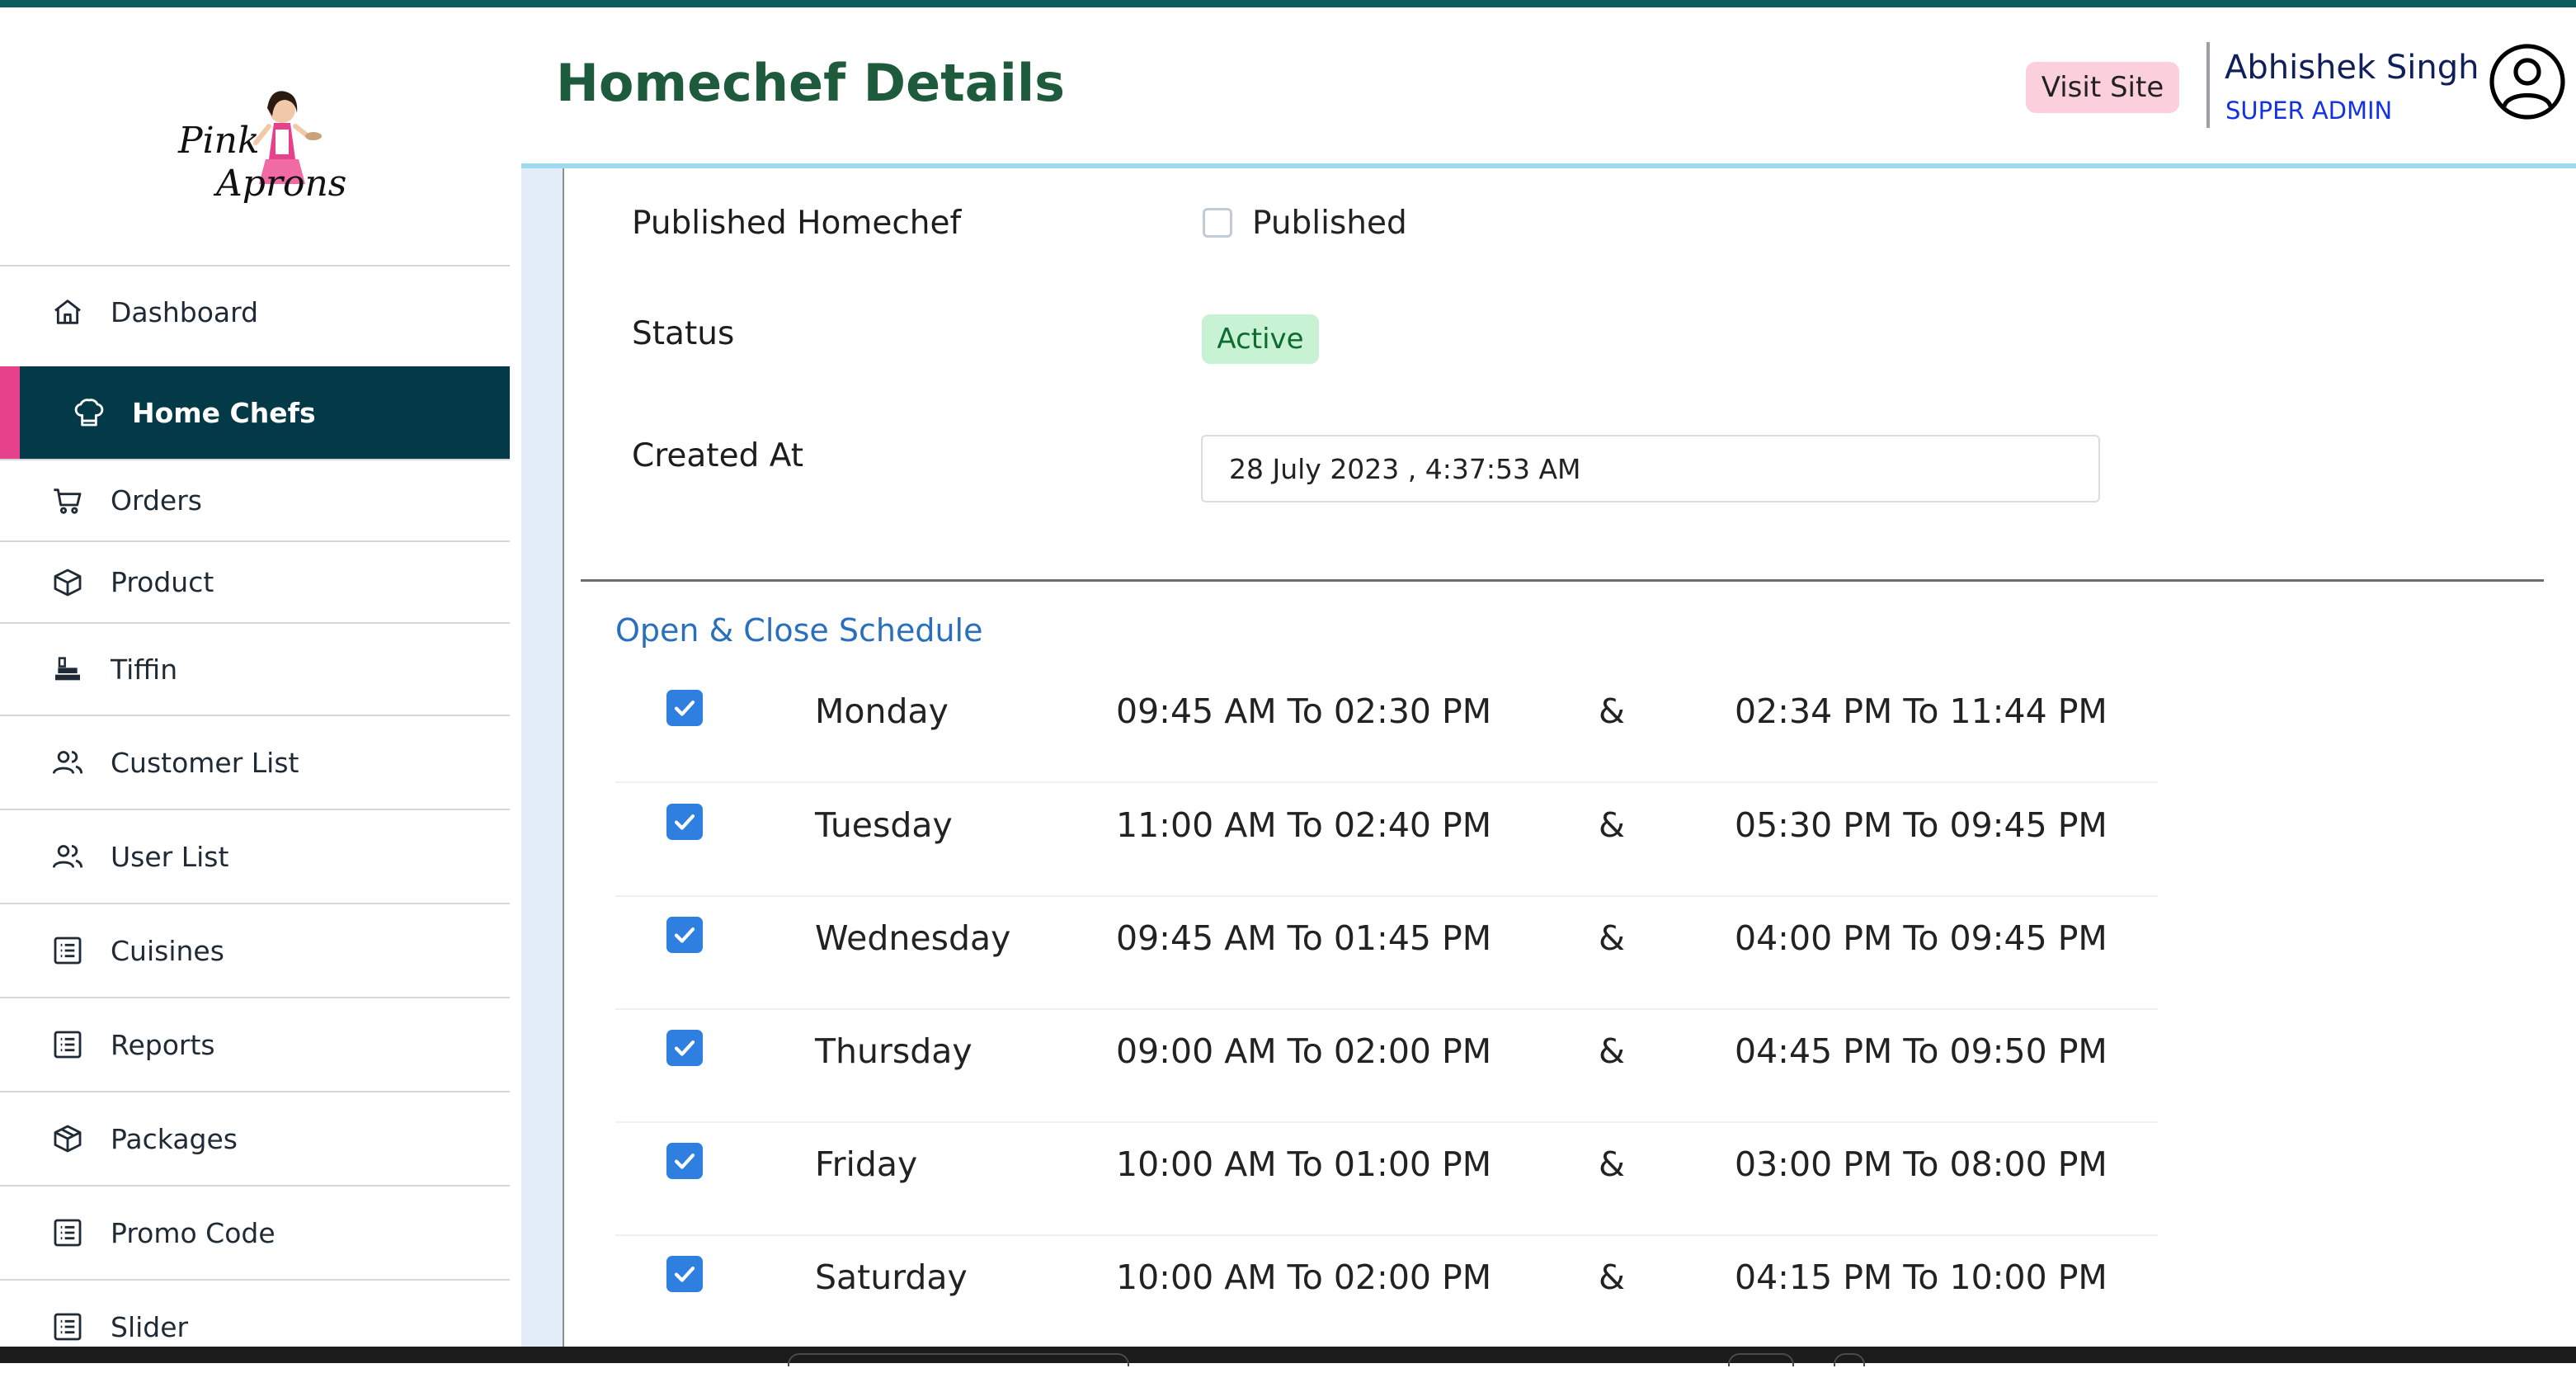  I want to click on users-icon, so click(67, 856).